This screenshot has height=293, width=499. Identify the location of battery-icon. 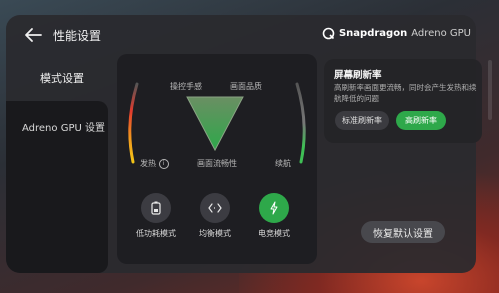
(156, 208).